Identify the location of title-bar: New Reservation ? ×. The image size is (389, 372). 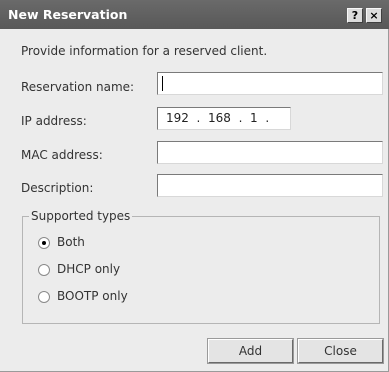
(194, 14).